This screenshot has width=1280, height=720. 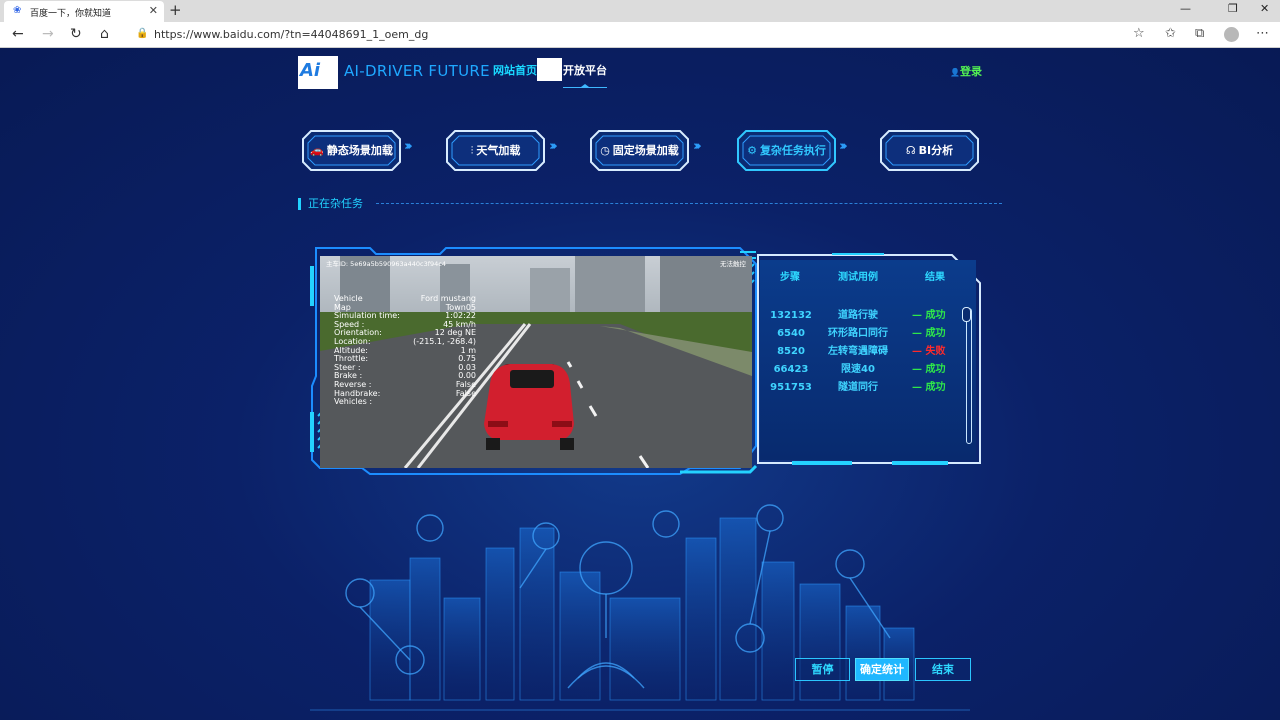 I want to click on row-result-fail: — 失败, so click(x=929, y=351).